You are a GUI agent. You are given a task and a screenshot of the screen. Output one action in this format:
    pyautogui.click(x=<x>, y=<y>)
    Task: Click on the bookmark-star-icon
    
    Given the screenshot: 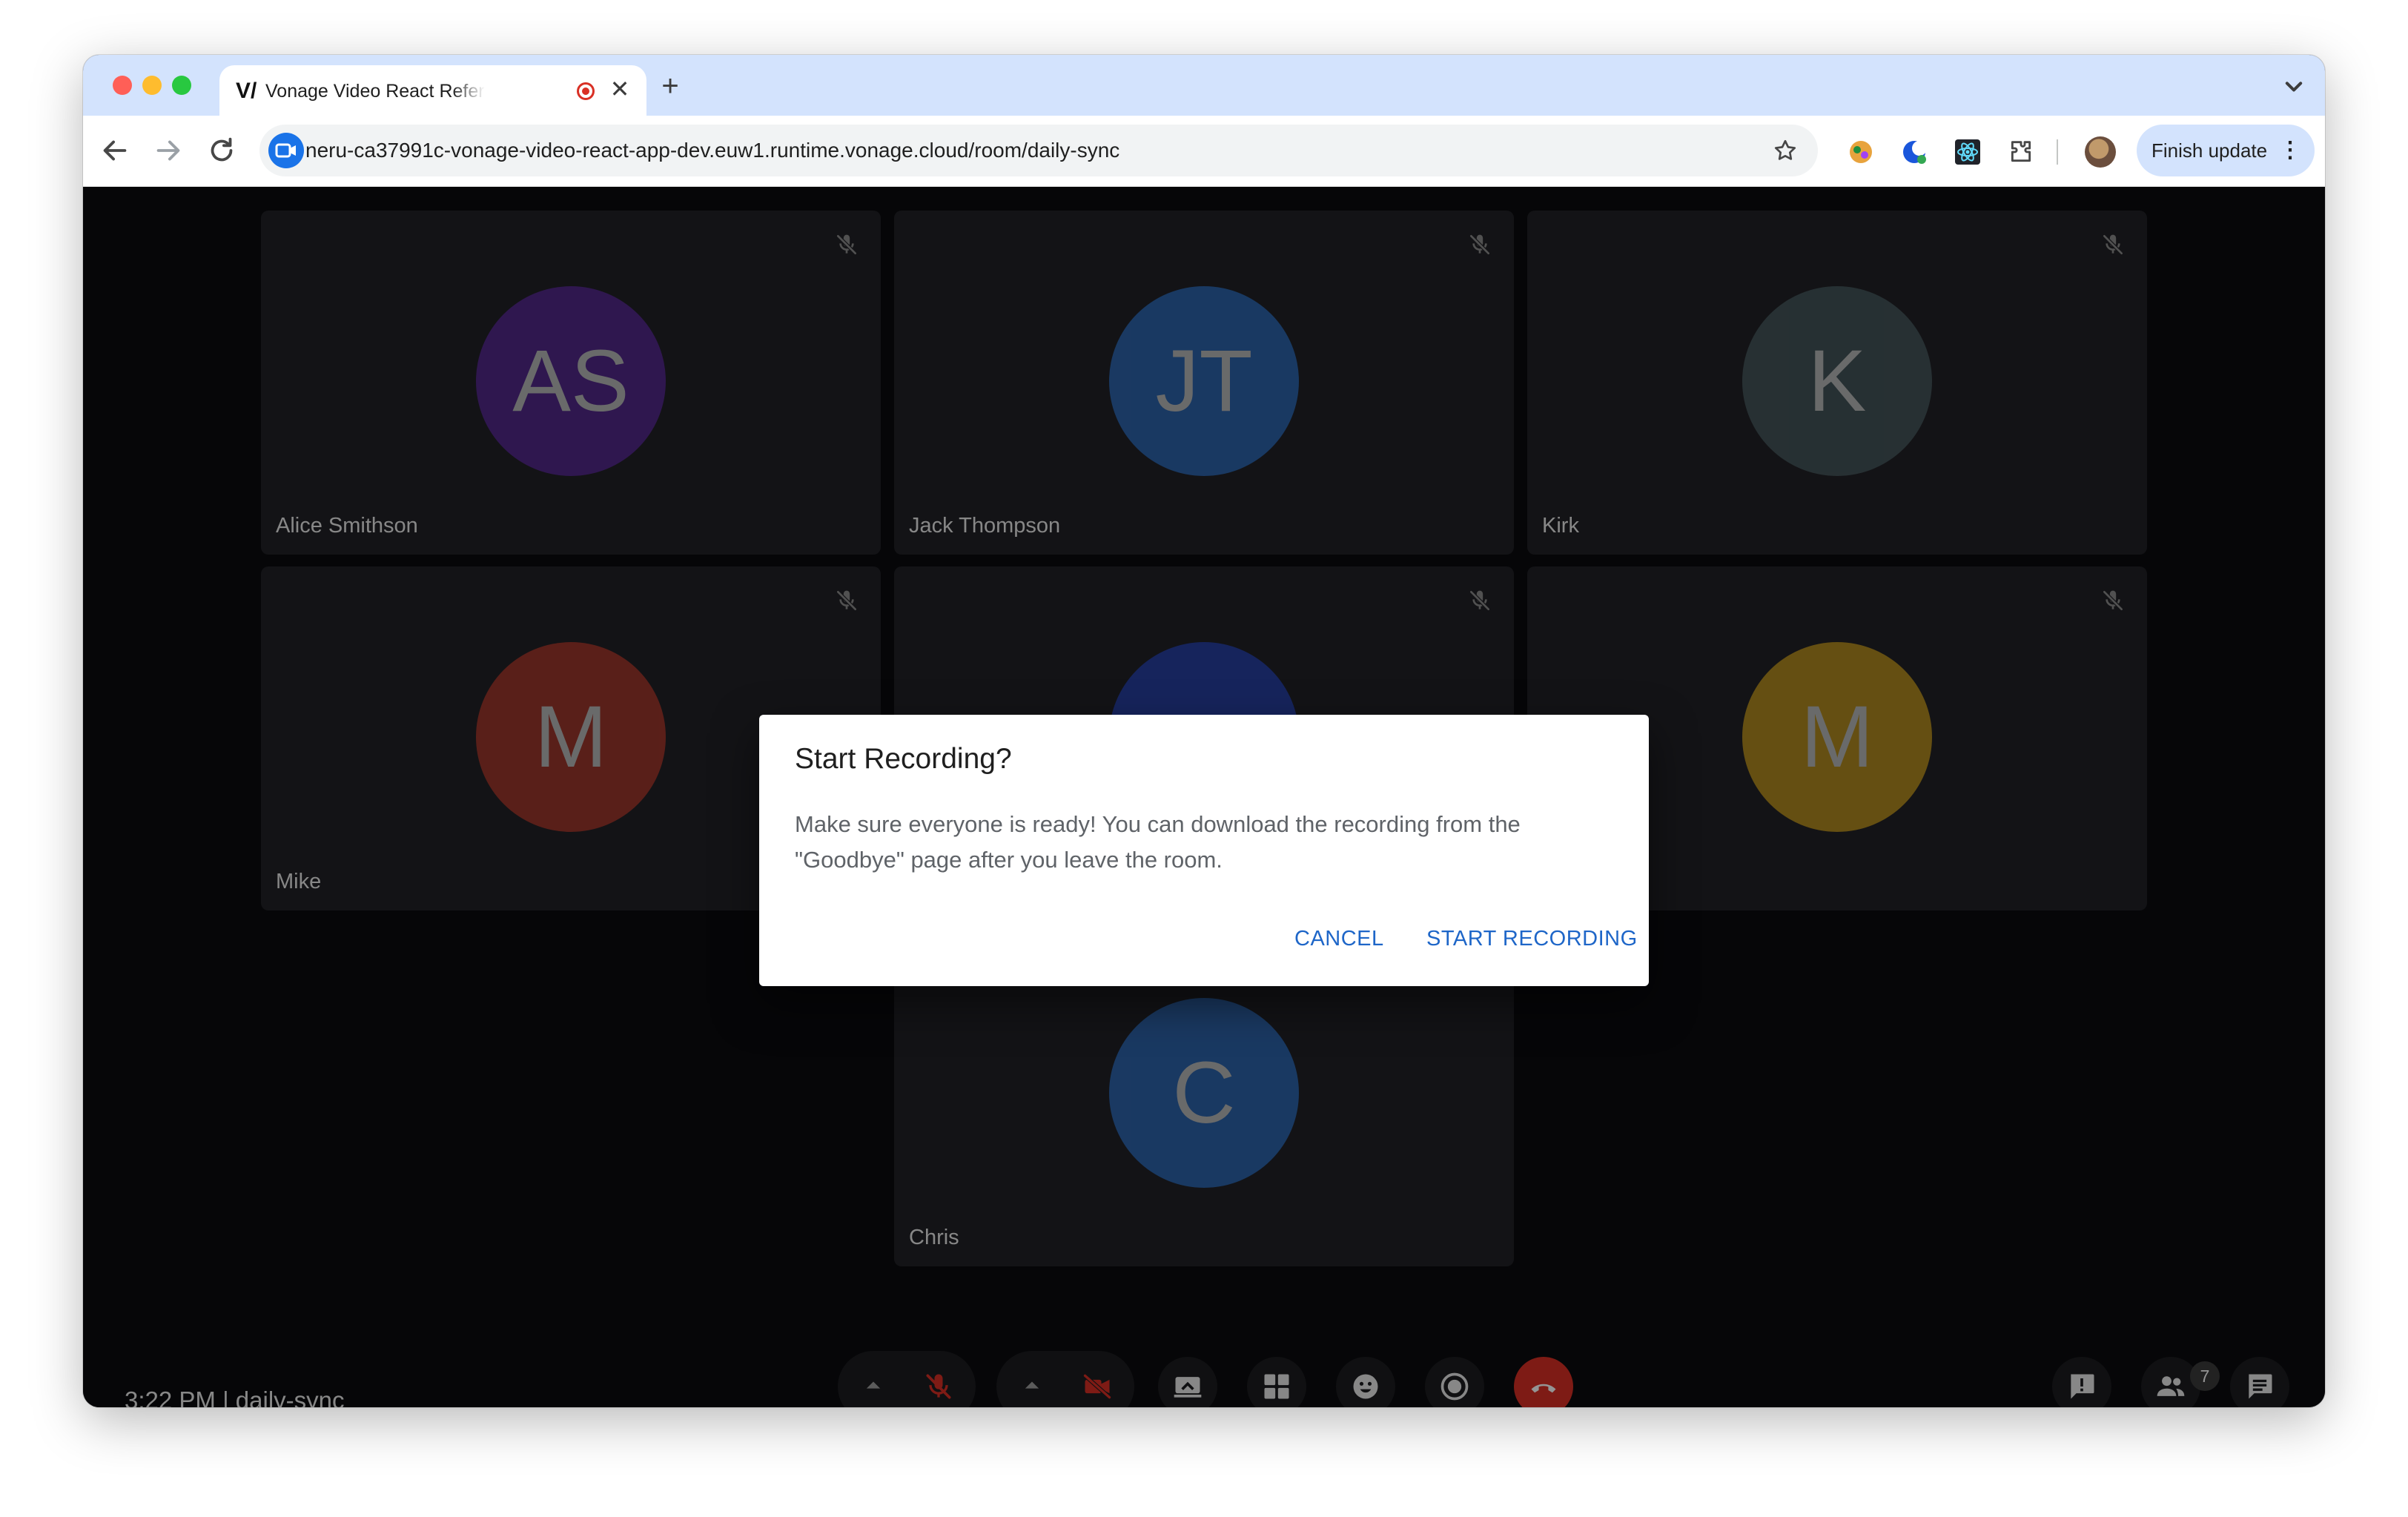 What is the action you would take?
    pyautogui.click(x=1785, y=150)
    